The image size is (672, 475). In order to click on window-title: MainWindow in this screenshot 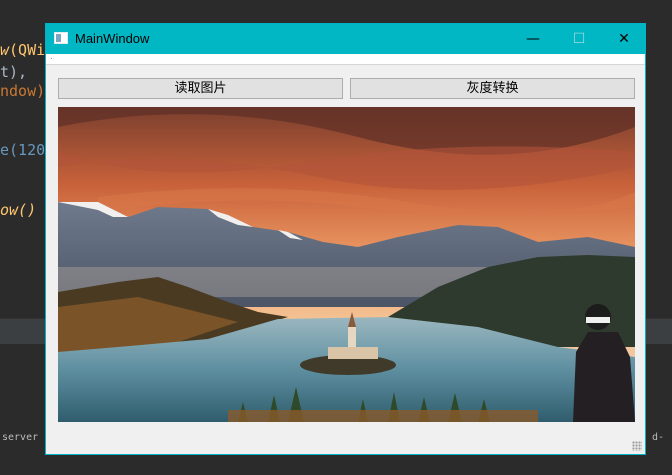, I will do `click(112, 38)`.